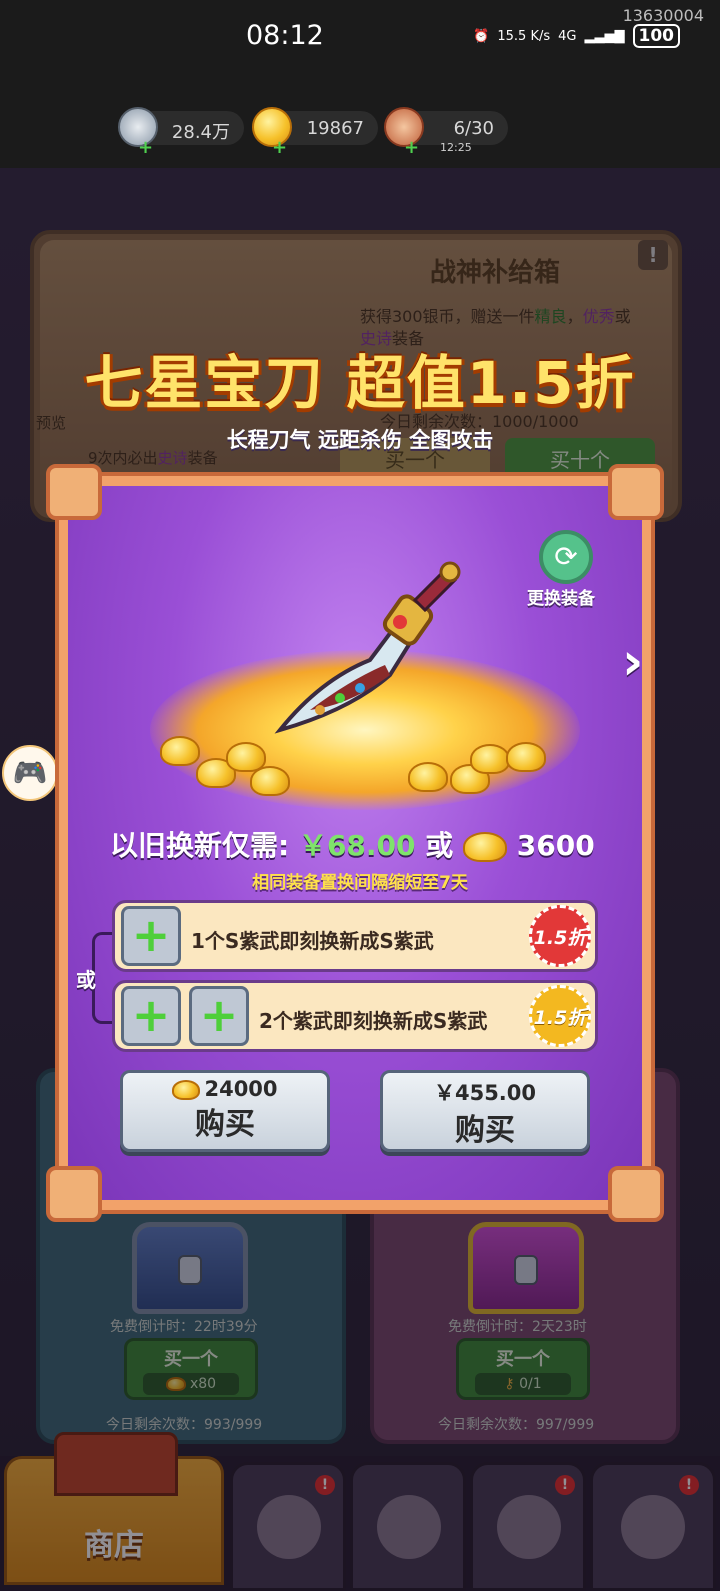 The width and height of the screenshot is (720, 1591). What do you see at coordinates (439, 845) in the screenshot?
I see `price-or: 或` at bounding box center [439, 845].